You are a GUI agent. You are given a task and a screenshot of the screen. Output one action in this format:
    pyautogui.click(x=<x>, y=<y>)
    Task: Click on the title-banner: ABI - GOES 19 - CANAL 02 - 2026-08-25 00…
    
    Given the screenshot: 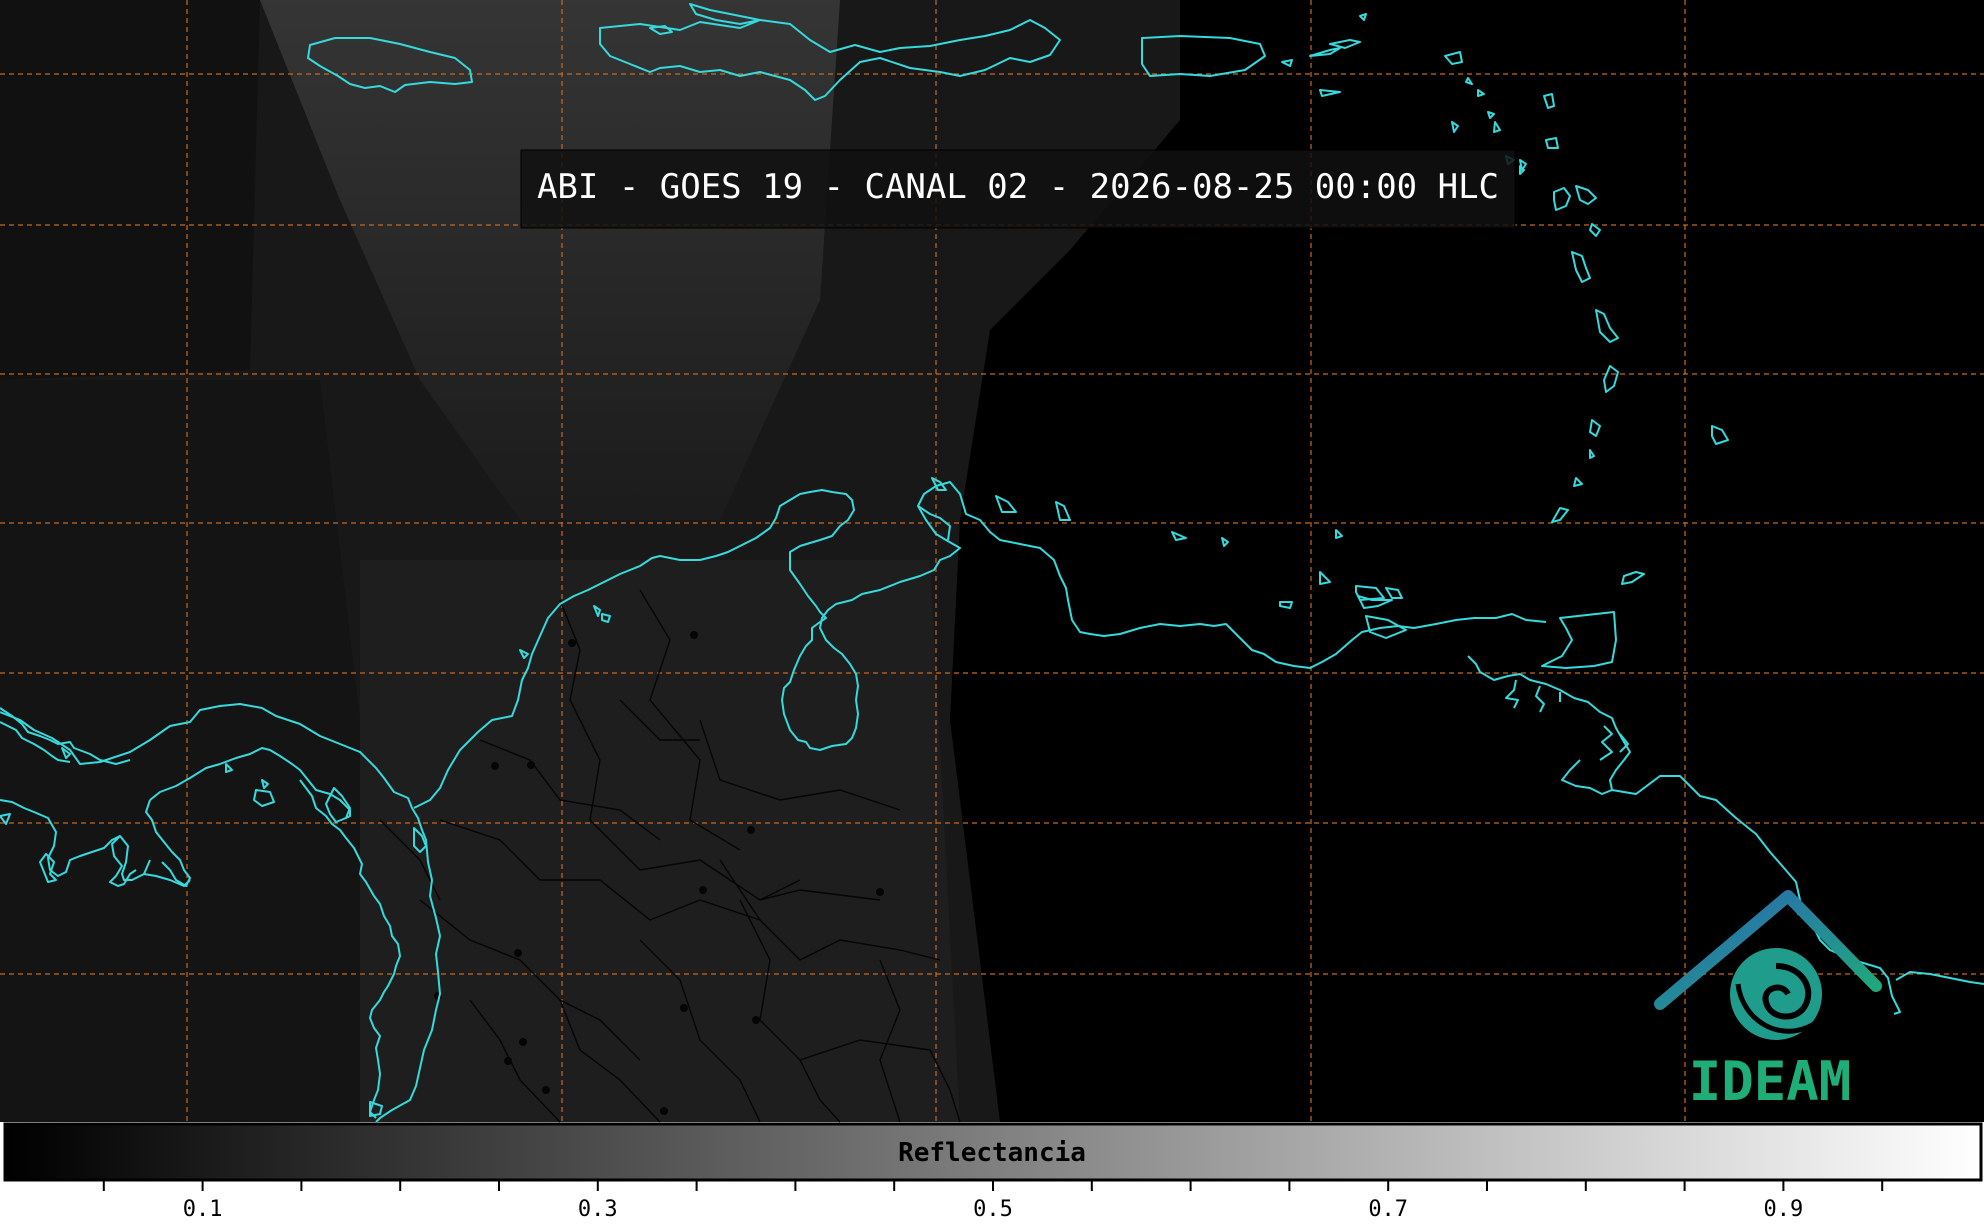 What is the action you would take?
    pyautogui.click(x=1018, y=189)
    